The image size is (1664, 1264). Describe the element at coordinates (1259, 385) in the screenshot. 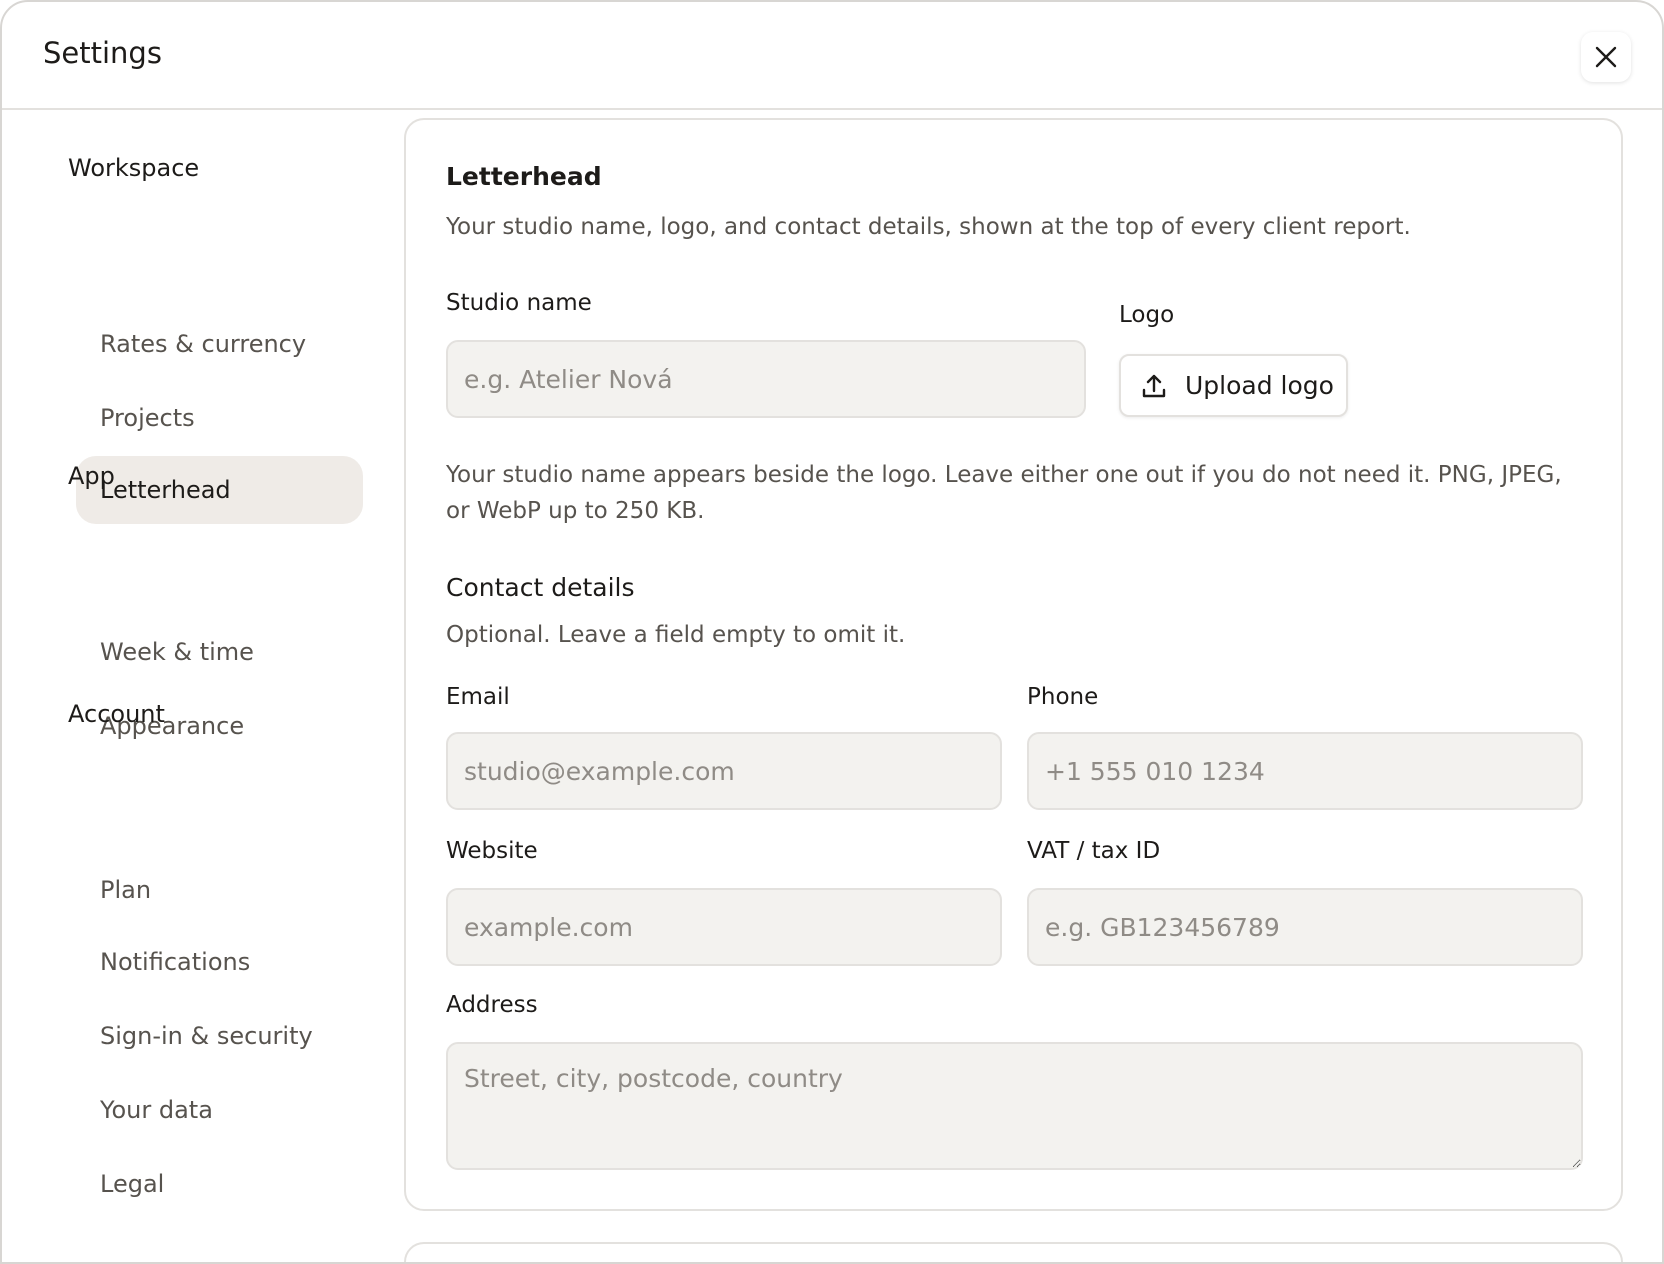

I see `upload-button-label: Upload logo` at that location.